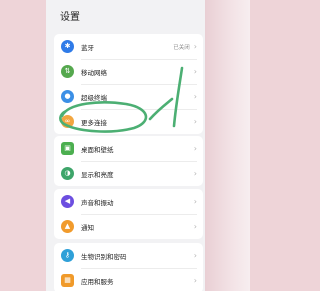  I want to click on bluetooth-status: 已关闭, so click(181, 47).